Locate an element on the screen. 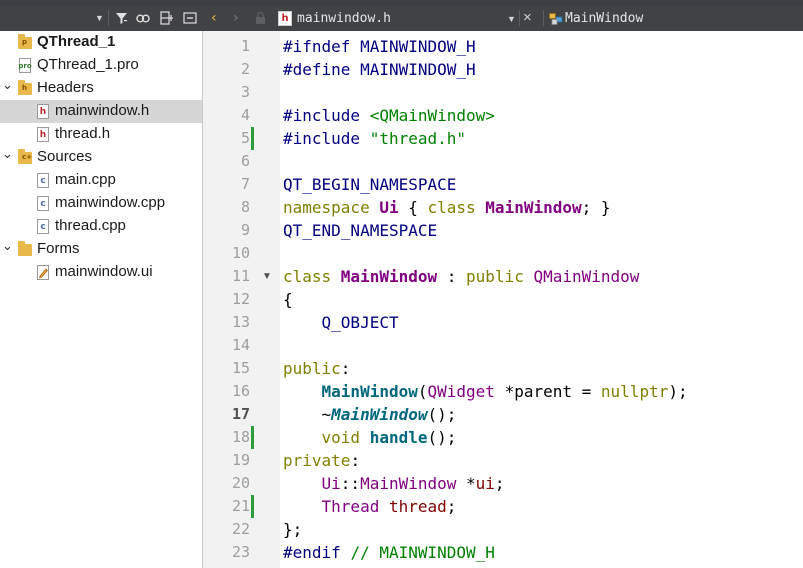 The image size is (803, 568). file-mainwindow-ui: mainwindow.ui is located at coordinates (101, 272).